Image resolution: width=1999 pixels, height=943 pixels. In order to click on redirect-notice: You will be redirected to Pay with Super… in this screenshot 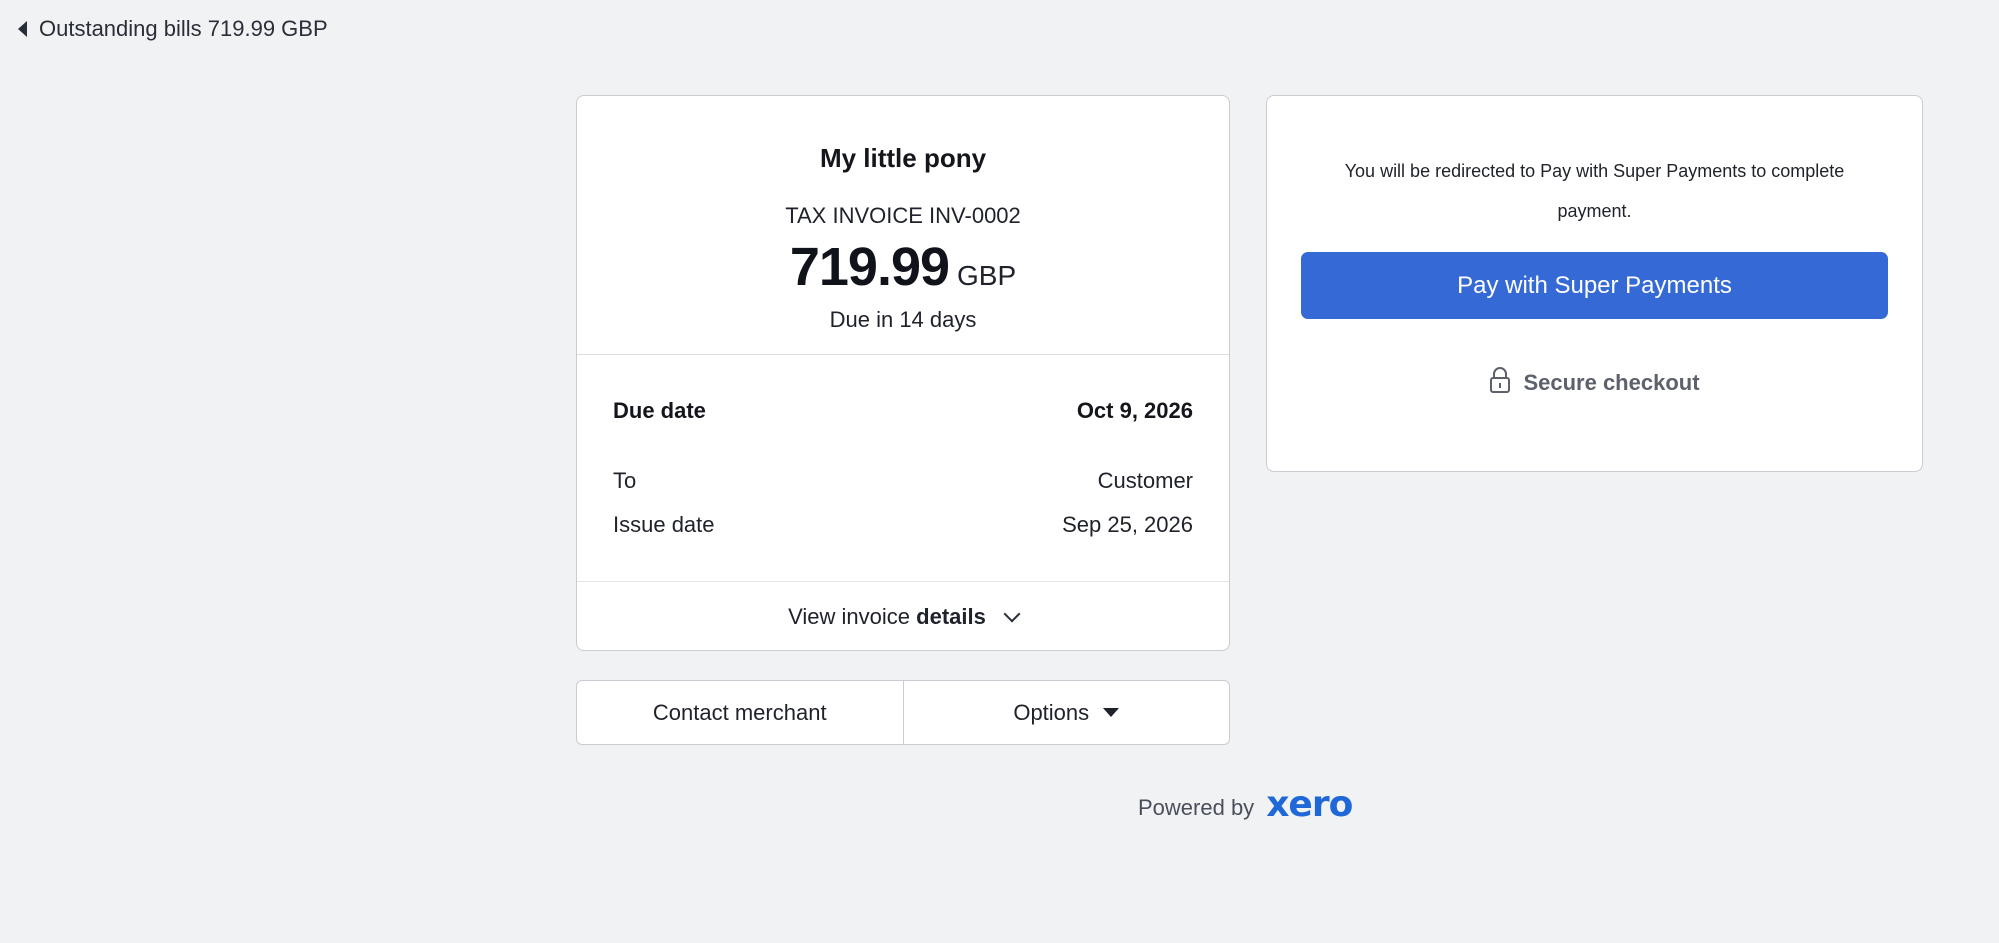, I will do `click(1594, 191)`.